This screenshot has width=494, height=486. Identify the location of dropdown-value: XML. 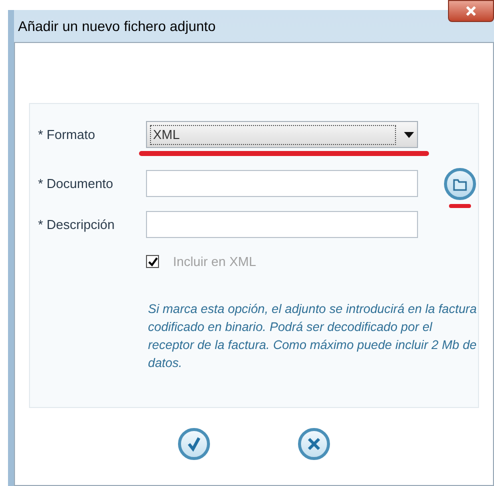
(273, 134).